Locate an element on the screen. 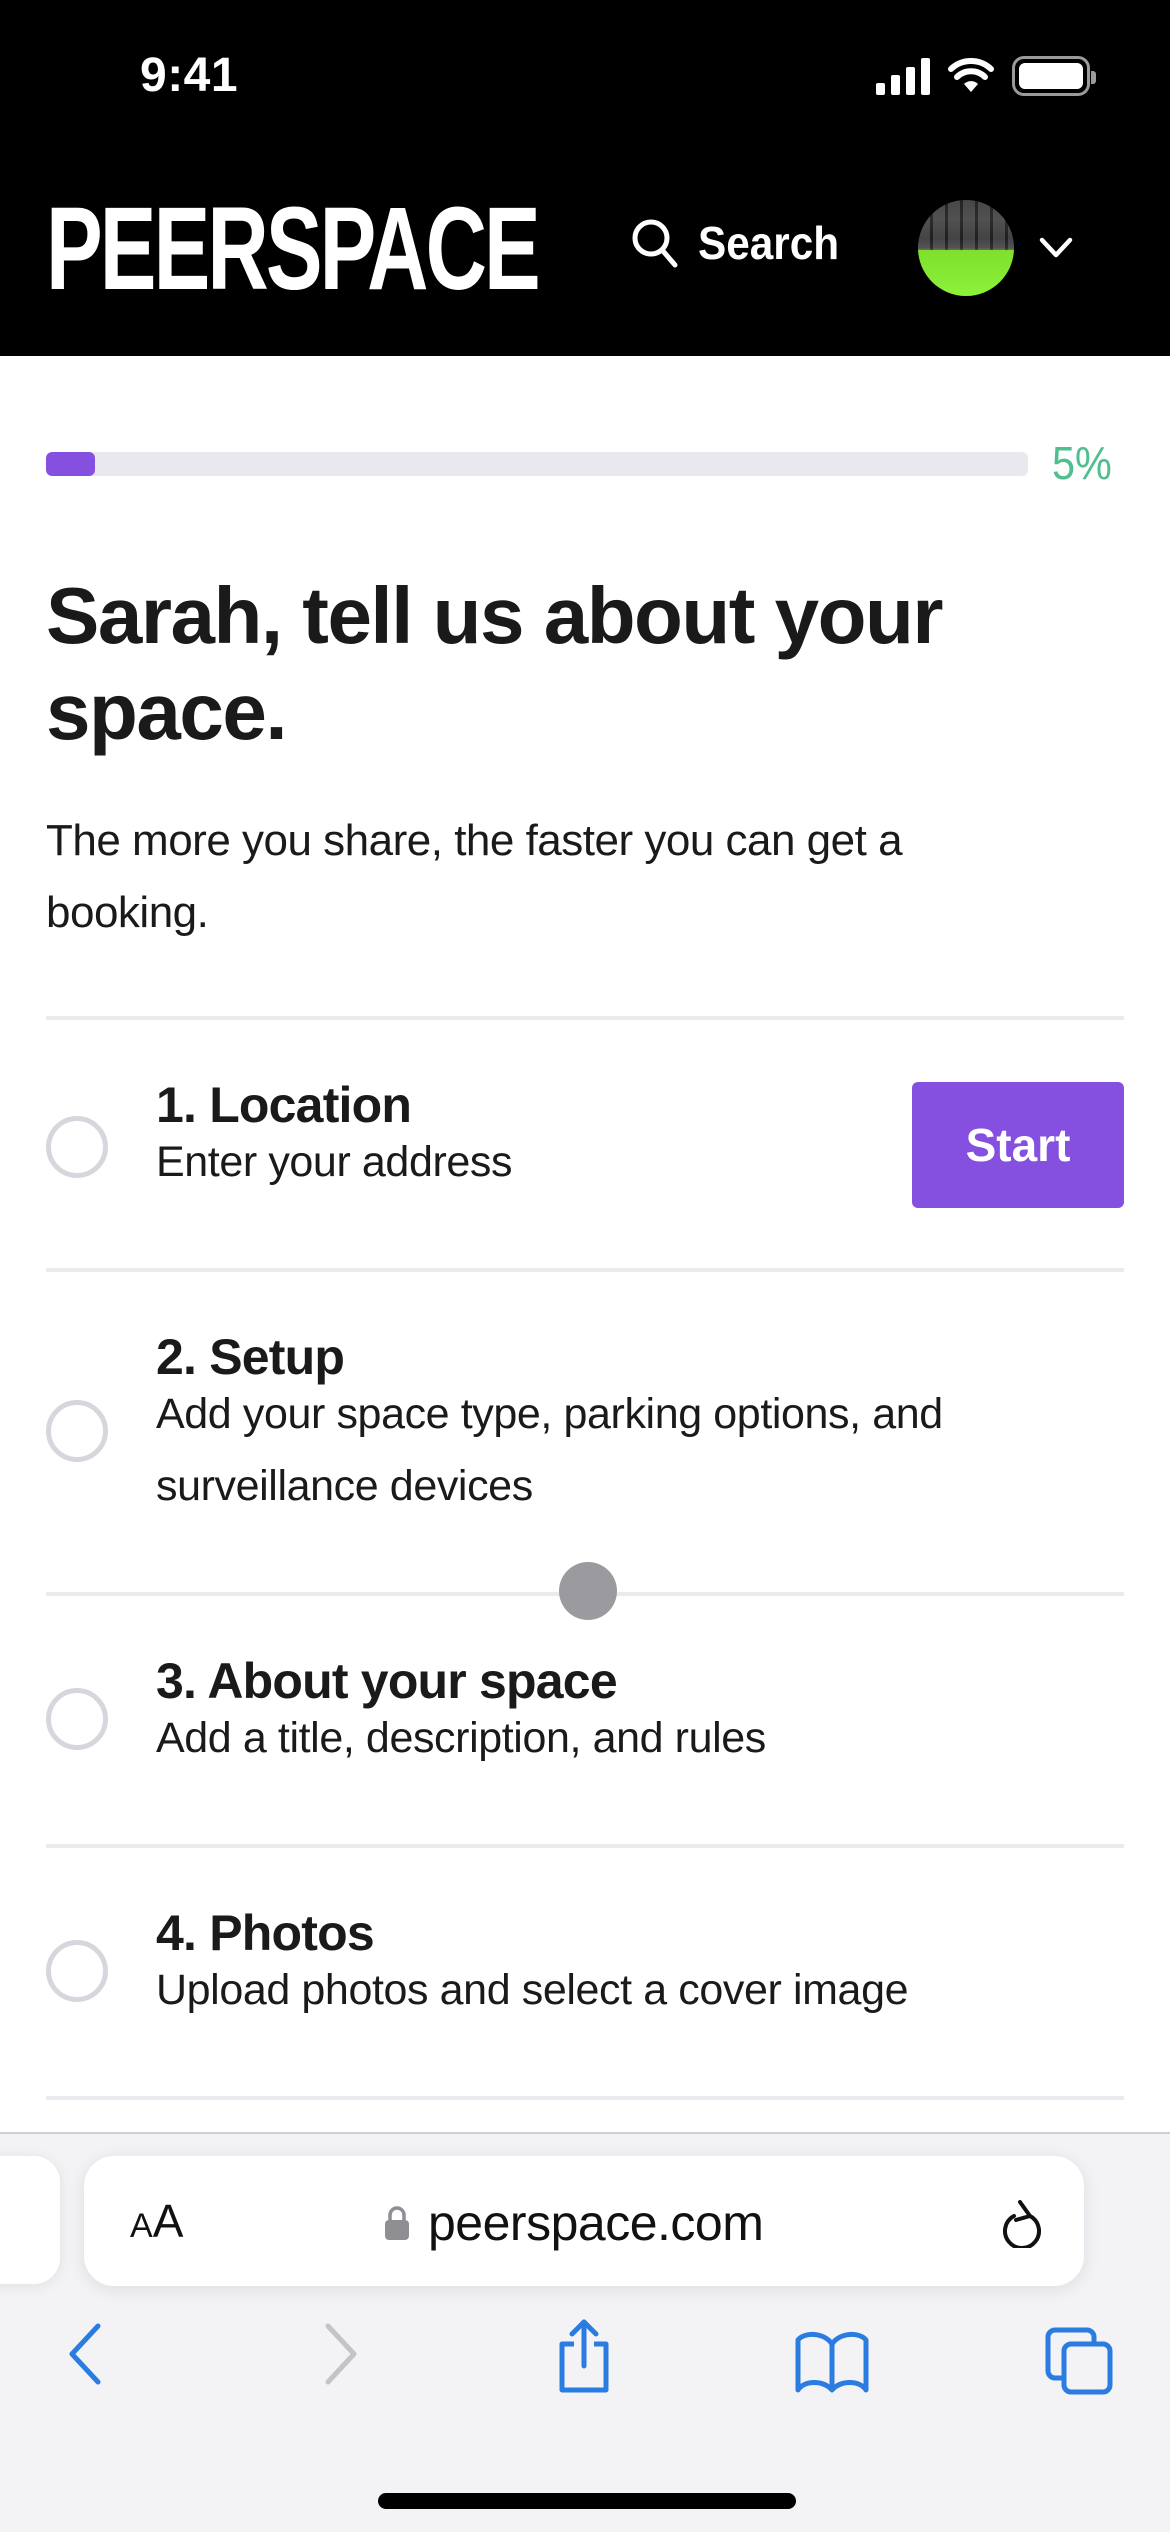 The height and width of the screenshot is (2532, 1170). chevron-down-icon is located at coordinates (1056, 248).